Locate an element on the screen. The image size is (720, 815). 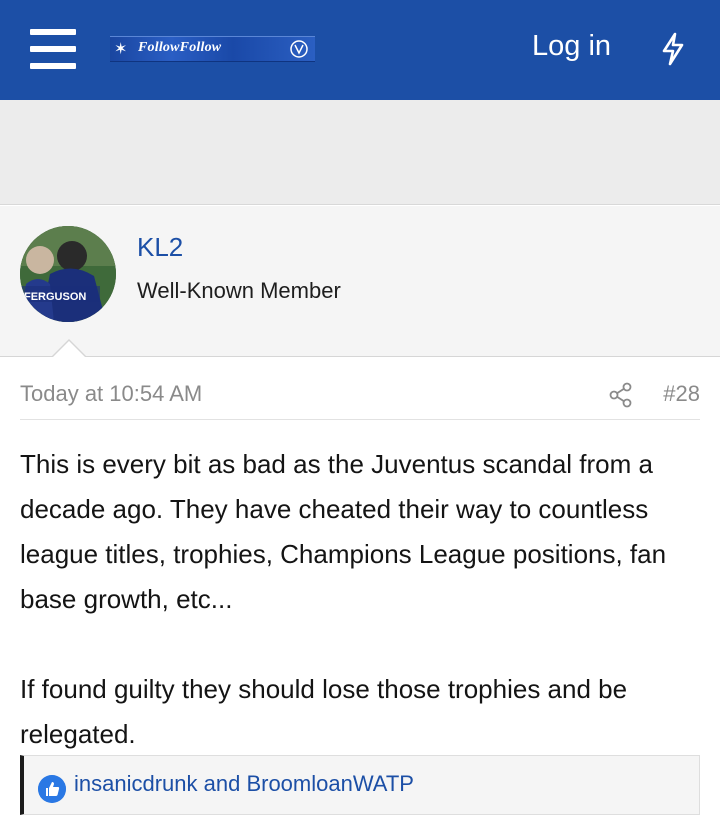
share-icon is located at coordinates (621, 395).